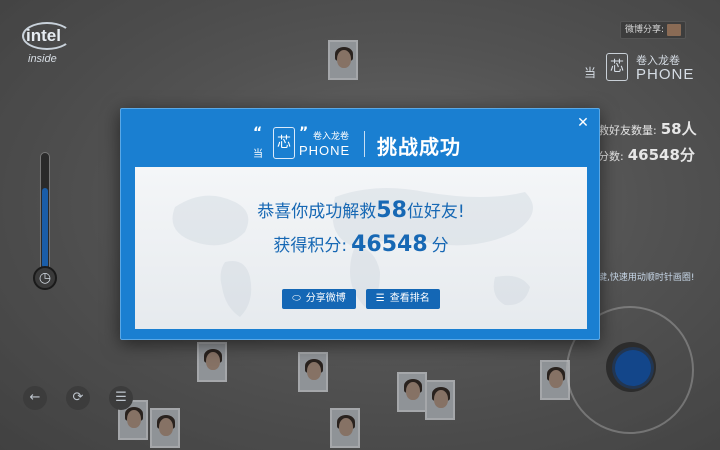 The image size is (720, 450). I want to click on score-number: 46548, so click(389, 244).